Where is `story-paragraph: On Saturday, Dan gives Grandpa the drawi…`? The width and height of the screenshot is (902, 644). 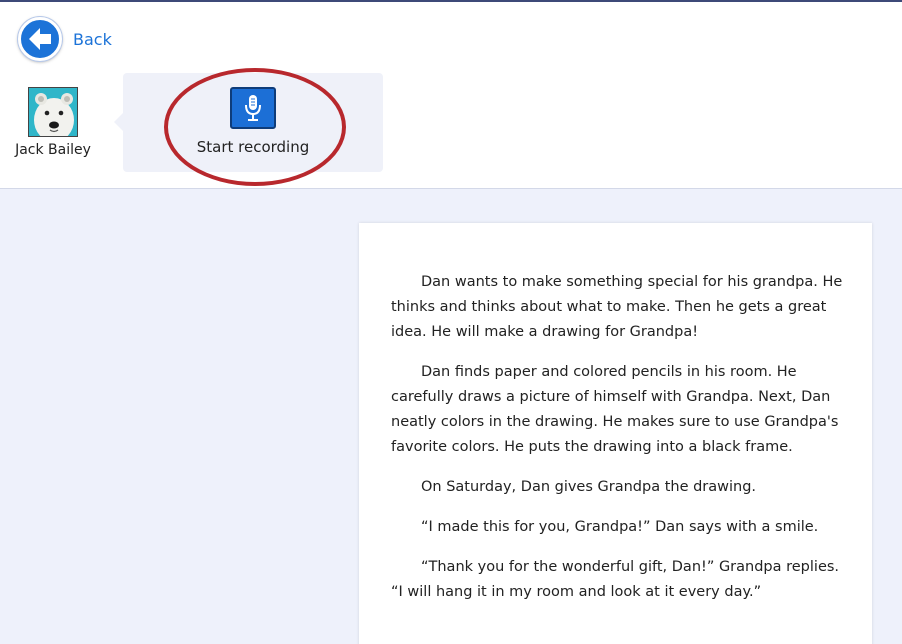 story-paragraph: On Saturday, Dan gives Grandpa the drawi… is located at coordinates (589, 487).